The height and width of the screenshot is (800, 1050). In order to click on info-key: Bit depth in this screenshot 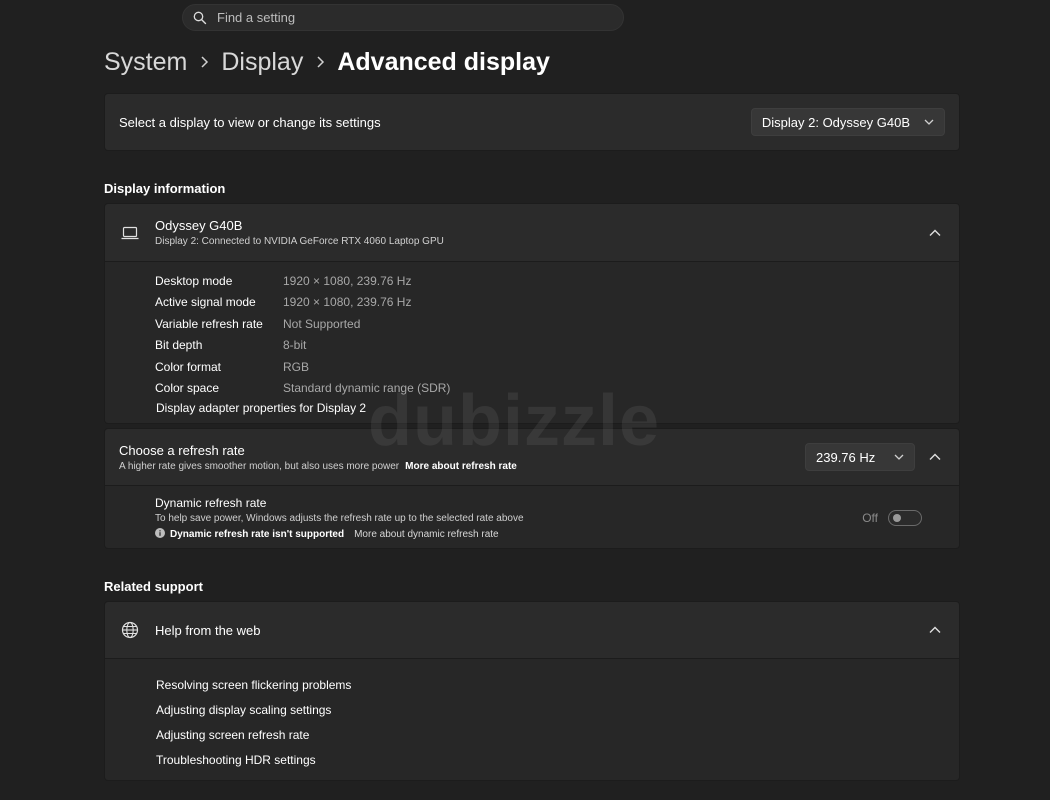, I will do `click(179, 345)`.